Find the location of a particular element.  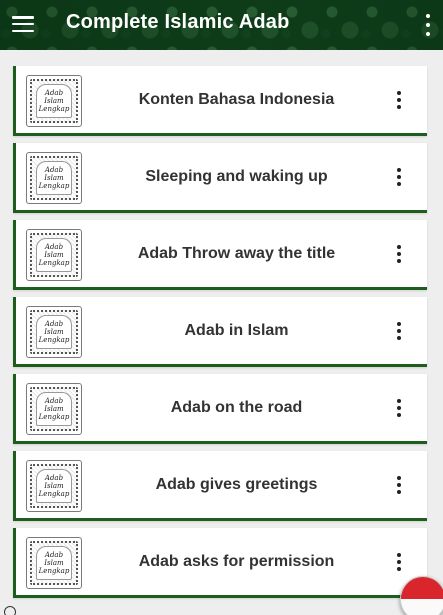

list-item: Adab Islam Lengkap Adab in Islam is located at coordinates (220, 332).